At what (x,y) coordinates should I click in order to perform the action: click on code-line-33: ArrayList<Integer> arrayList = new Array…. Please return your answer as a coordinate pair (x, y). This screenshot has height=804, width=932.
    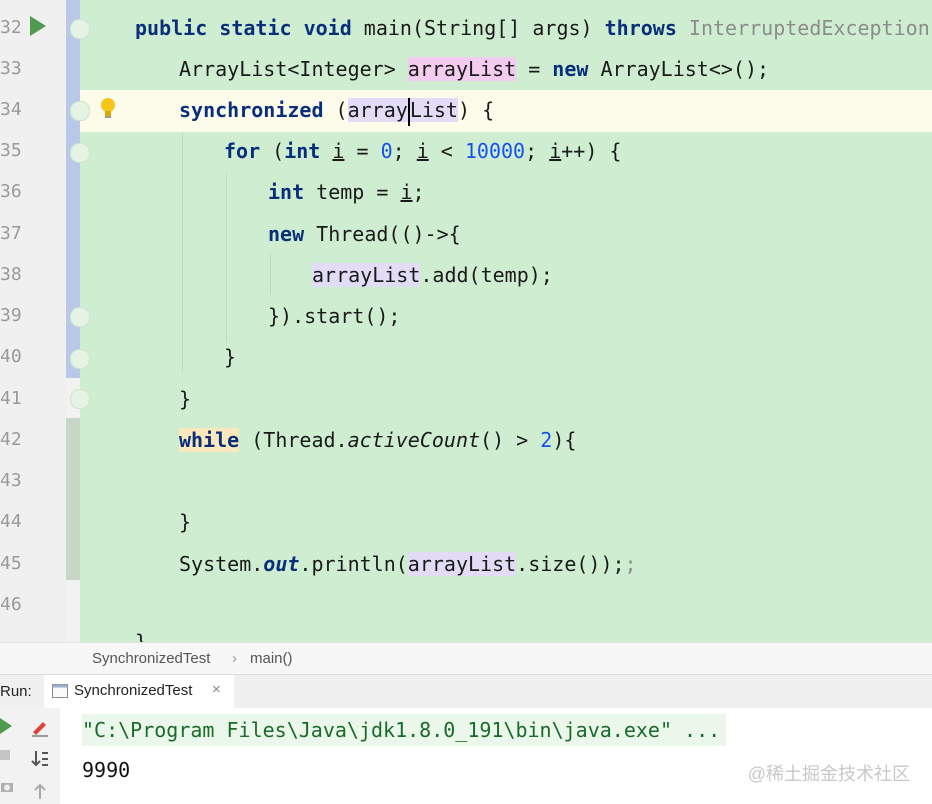
    Looking at the image, I should click on (474, 69).